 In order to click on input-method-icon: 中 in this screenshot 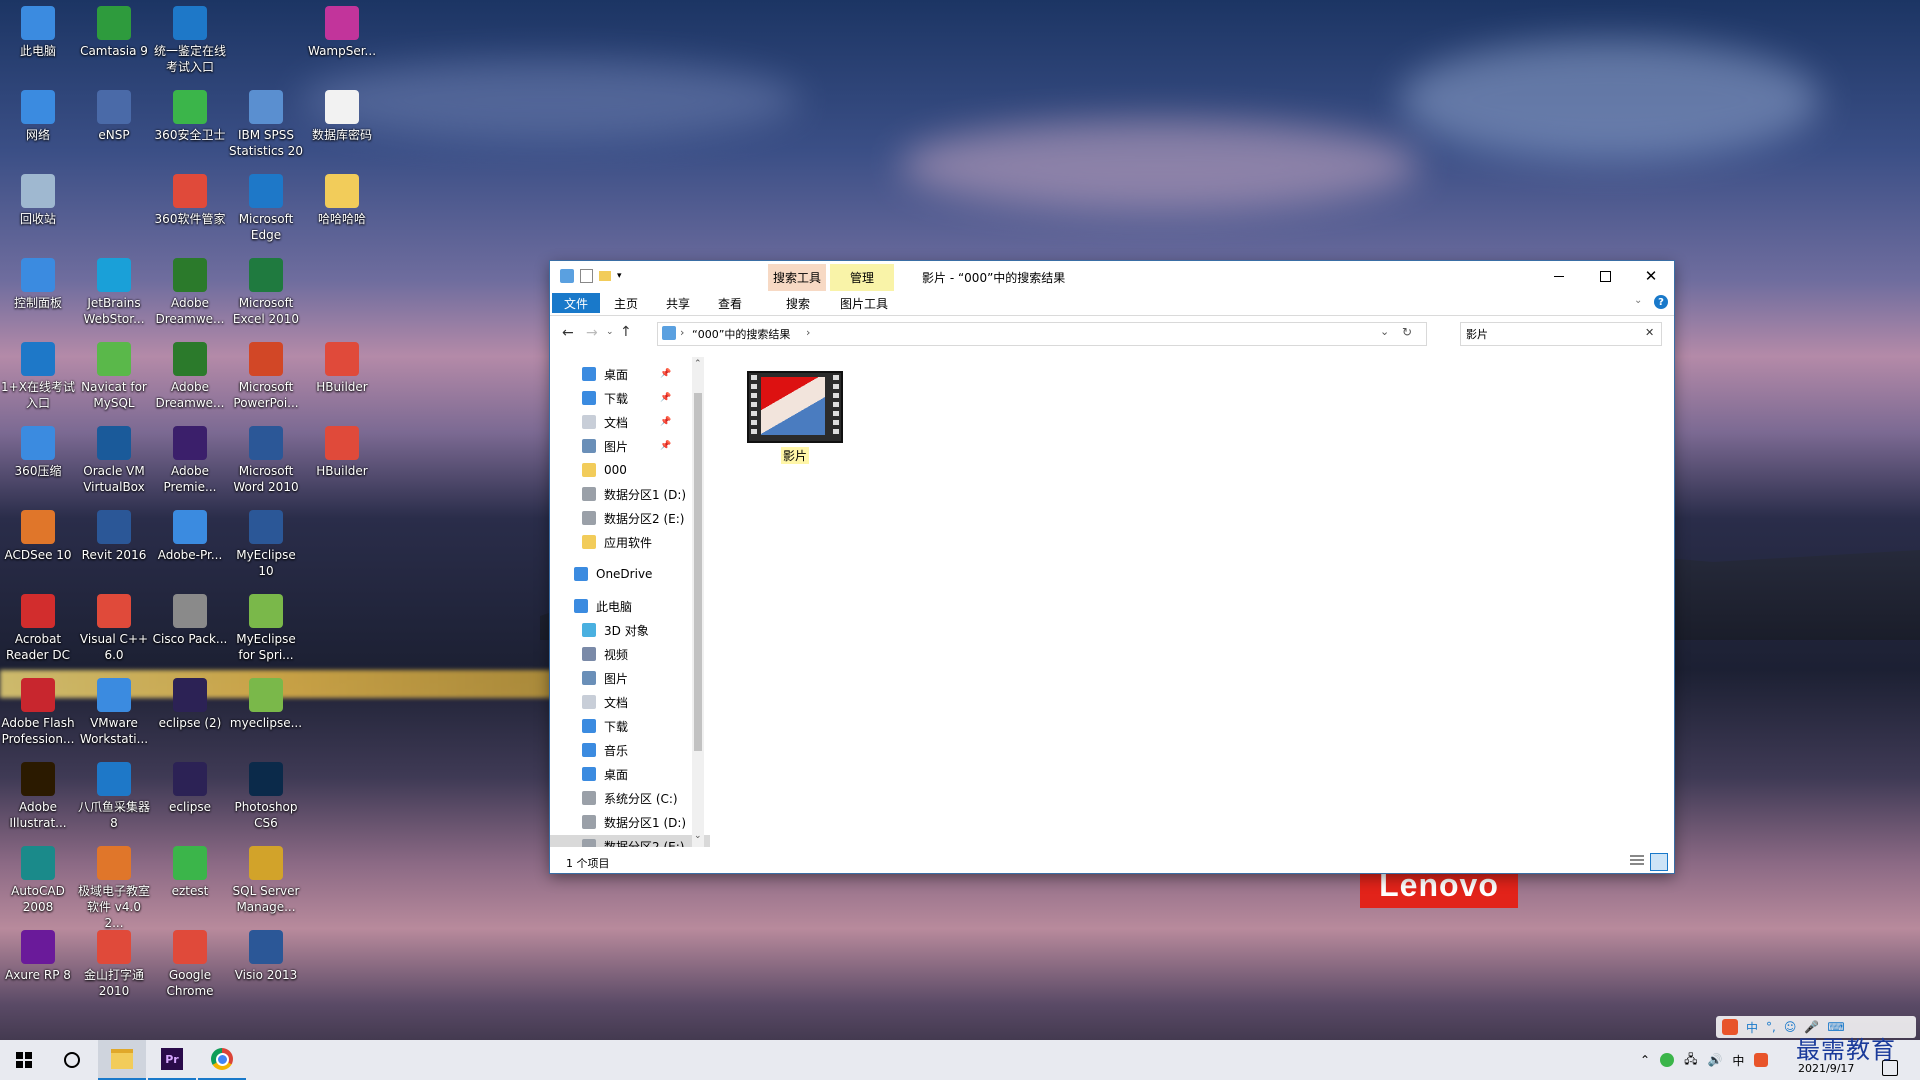, I will do `click(1738, 1060)`.